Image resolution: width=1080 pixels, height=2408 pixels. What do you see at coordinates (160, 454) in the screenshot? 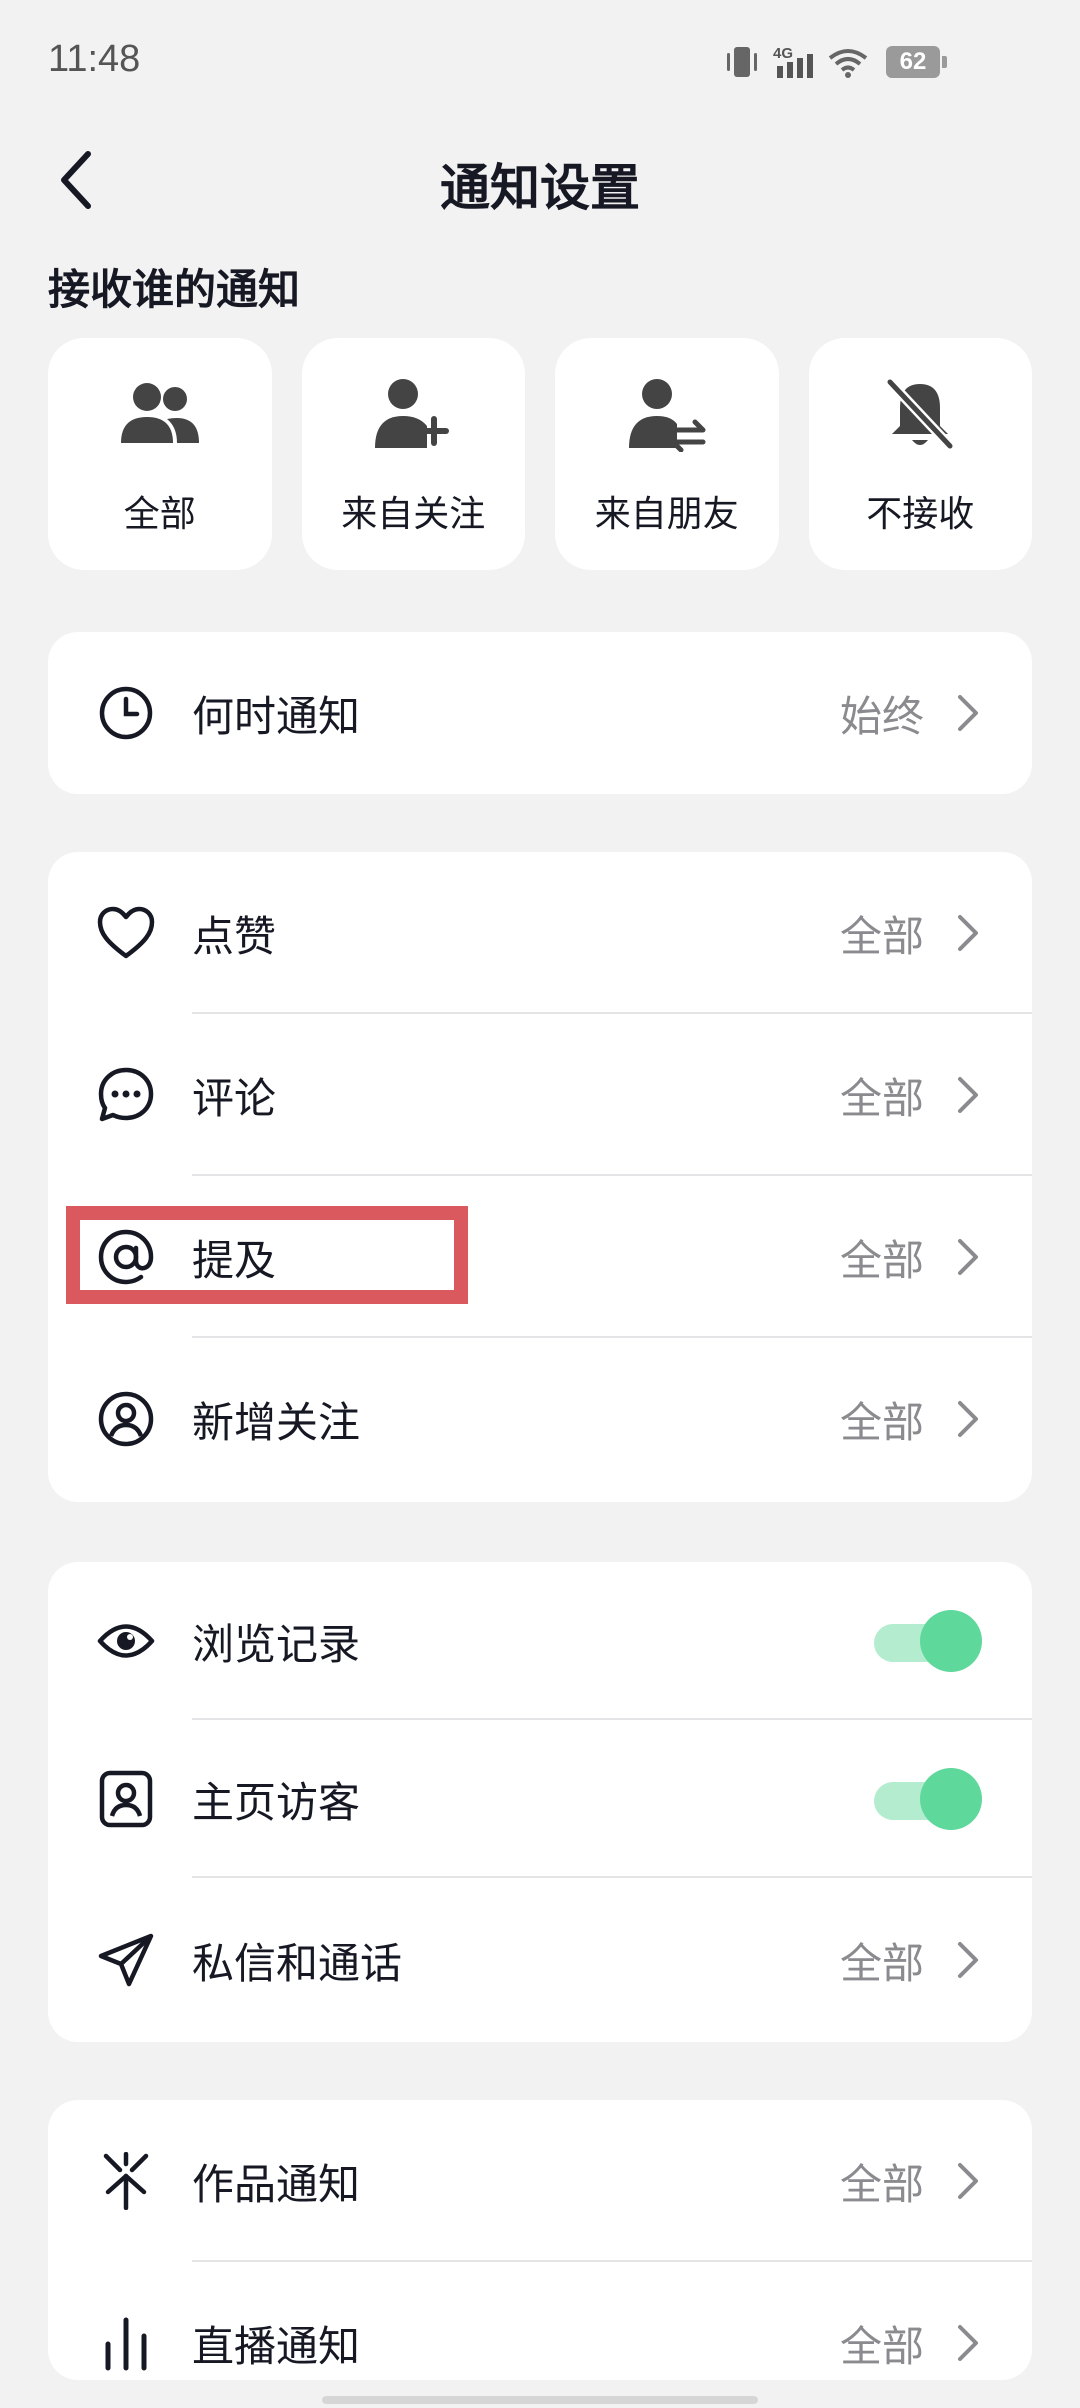
I see `option-all: 全部` at bounding box center [160, 454].